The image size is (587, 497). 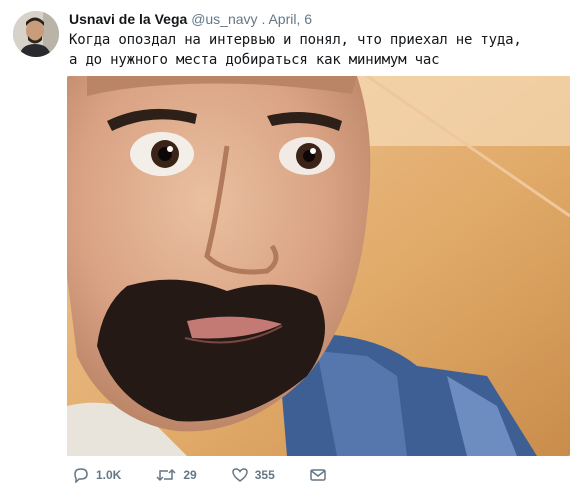 What do you see at coordinates (81, 475) in the screenshot?
I see `reply-icon` at bounding box center [81, 475].